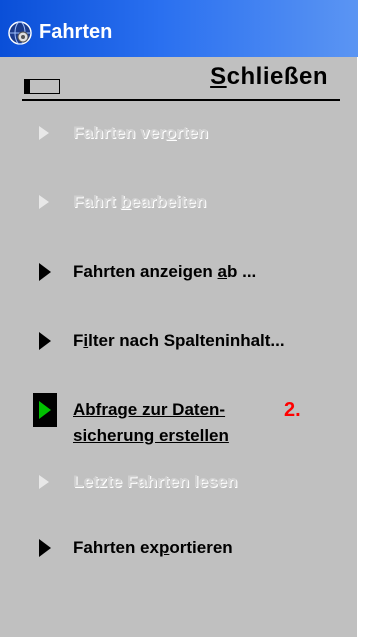 The height and width of the screenshot is (637, 370). What do you see at coordinates (269, 77) in the screenshot?
I see `close-button: Schließen` at bounding box center [269, 77].